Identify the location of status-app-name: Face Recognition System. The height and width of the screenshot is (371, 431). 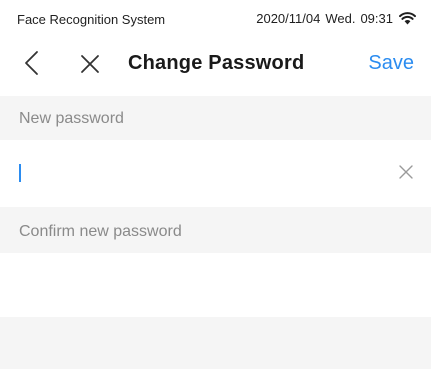
(91, 19).